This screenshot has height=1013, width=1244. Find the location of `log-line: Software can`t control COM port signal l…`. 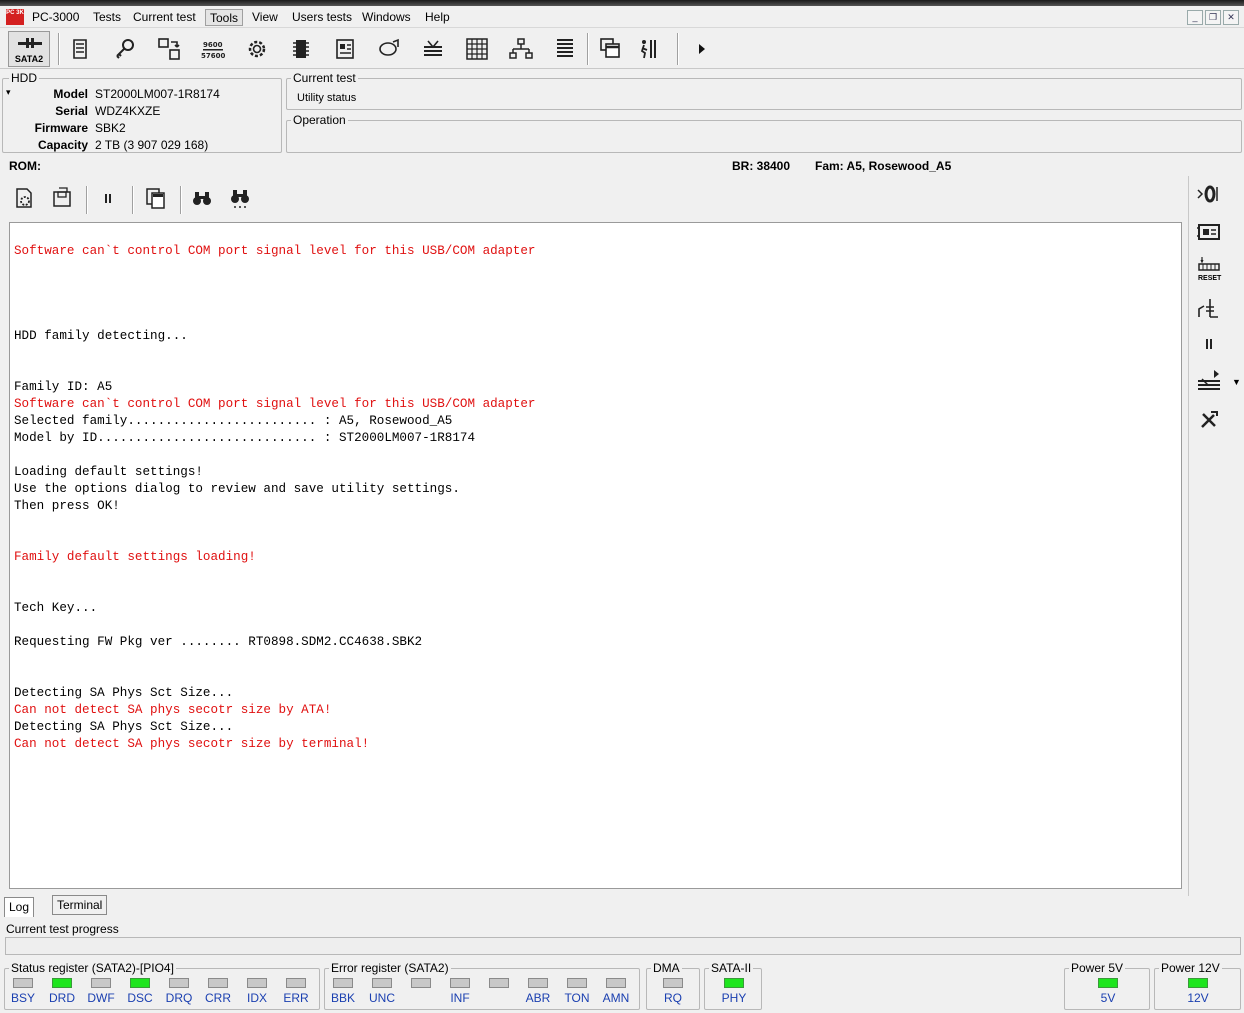

log-line: Software can`t control COM port signal l… is located at coordinates (275, 404).